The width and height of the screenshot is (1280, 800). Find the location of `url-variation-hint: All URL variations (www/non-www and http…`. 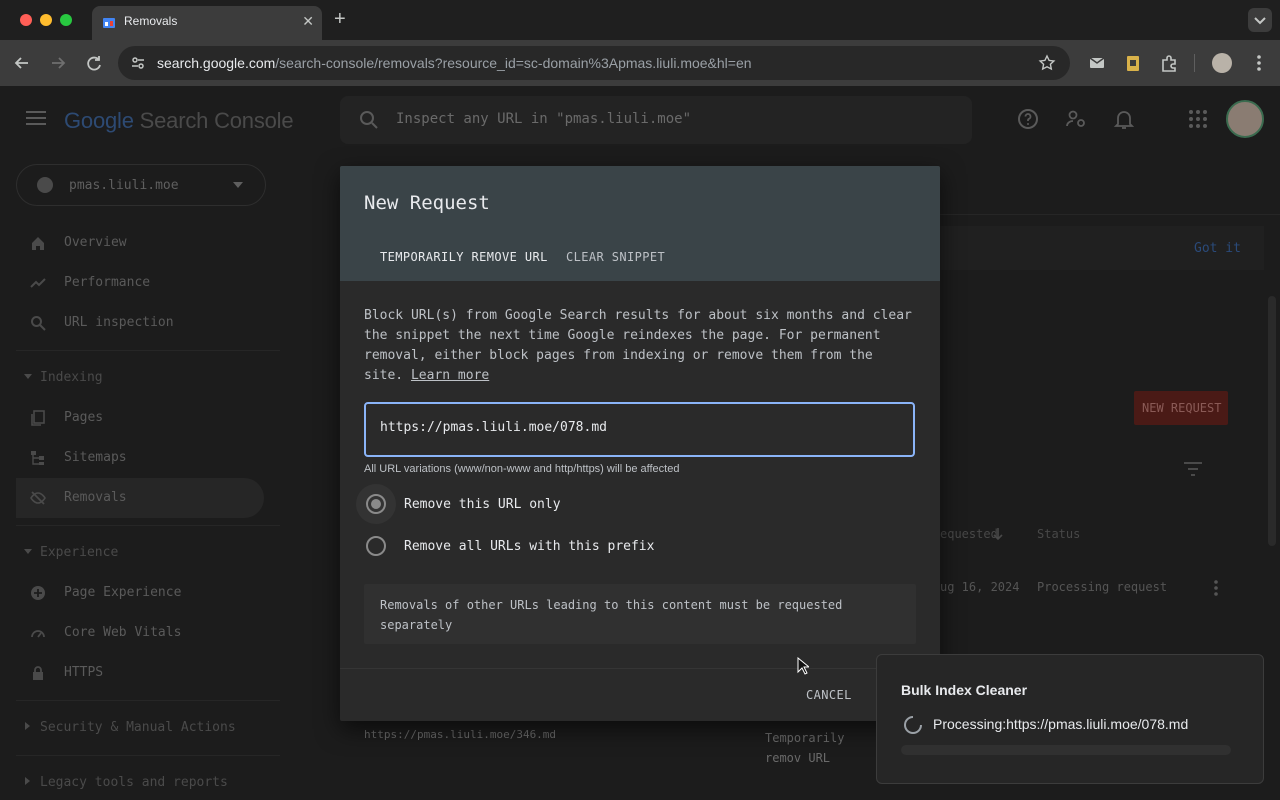

url-variation-hint: All URL variations (www/non-www and http… is located at coordinates (522, 469).